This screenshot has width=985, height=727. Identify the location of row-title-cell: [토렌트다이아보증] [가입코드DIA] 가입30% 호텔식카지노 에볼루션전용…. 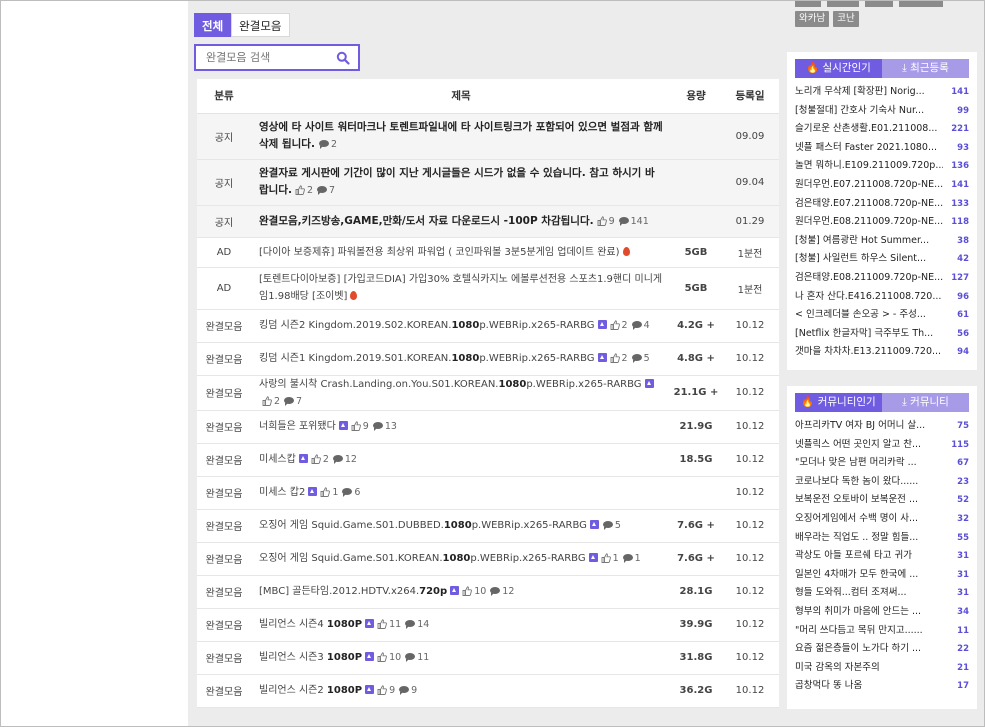
(461, 288).